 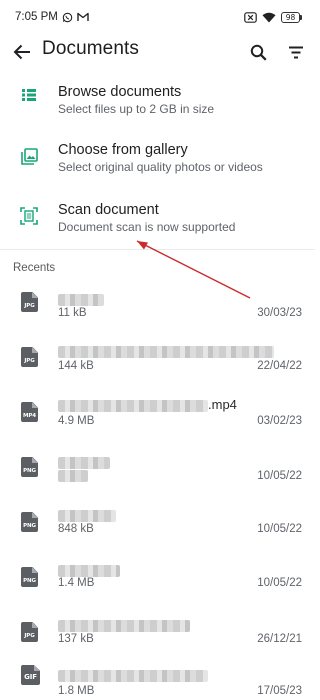 What do you see at coordinates (157, 307) in the screenshot?
I see `recent-file-row: JPG 11 kB 30/03/23` at bounding box center [157, 307].